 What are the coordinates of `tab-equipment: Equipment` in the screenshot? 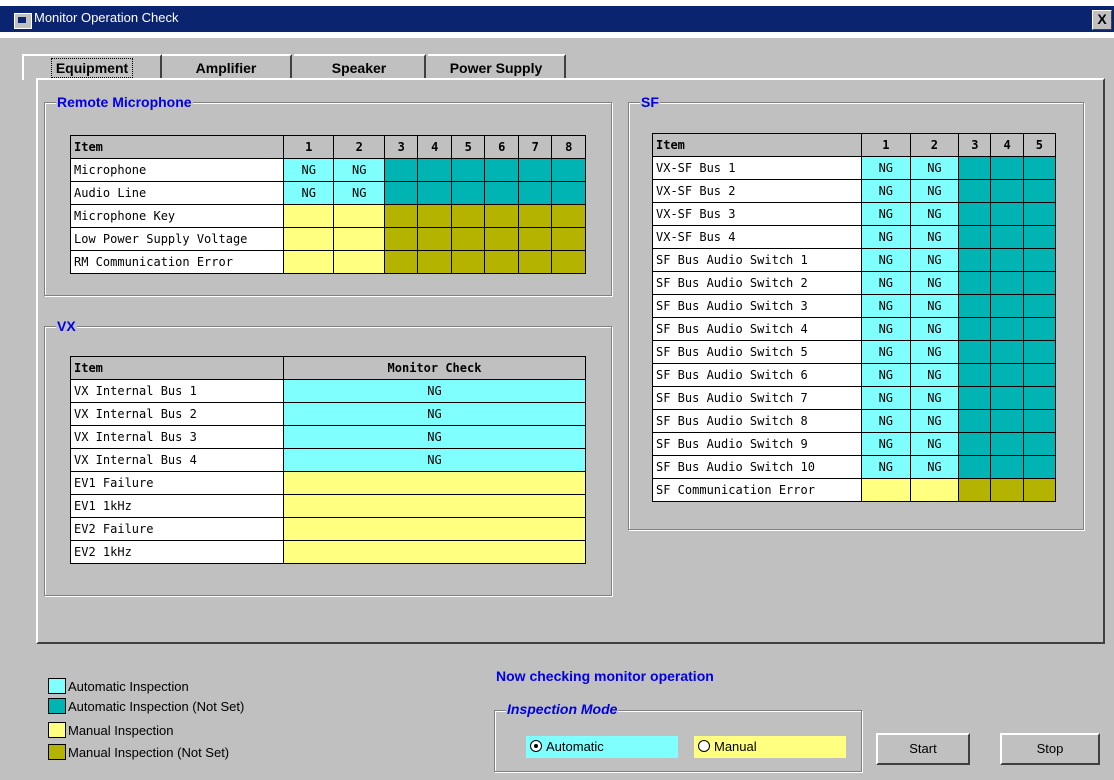 It's located at (92, 67).